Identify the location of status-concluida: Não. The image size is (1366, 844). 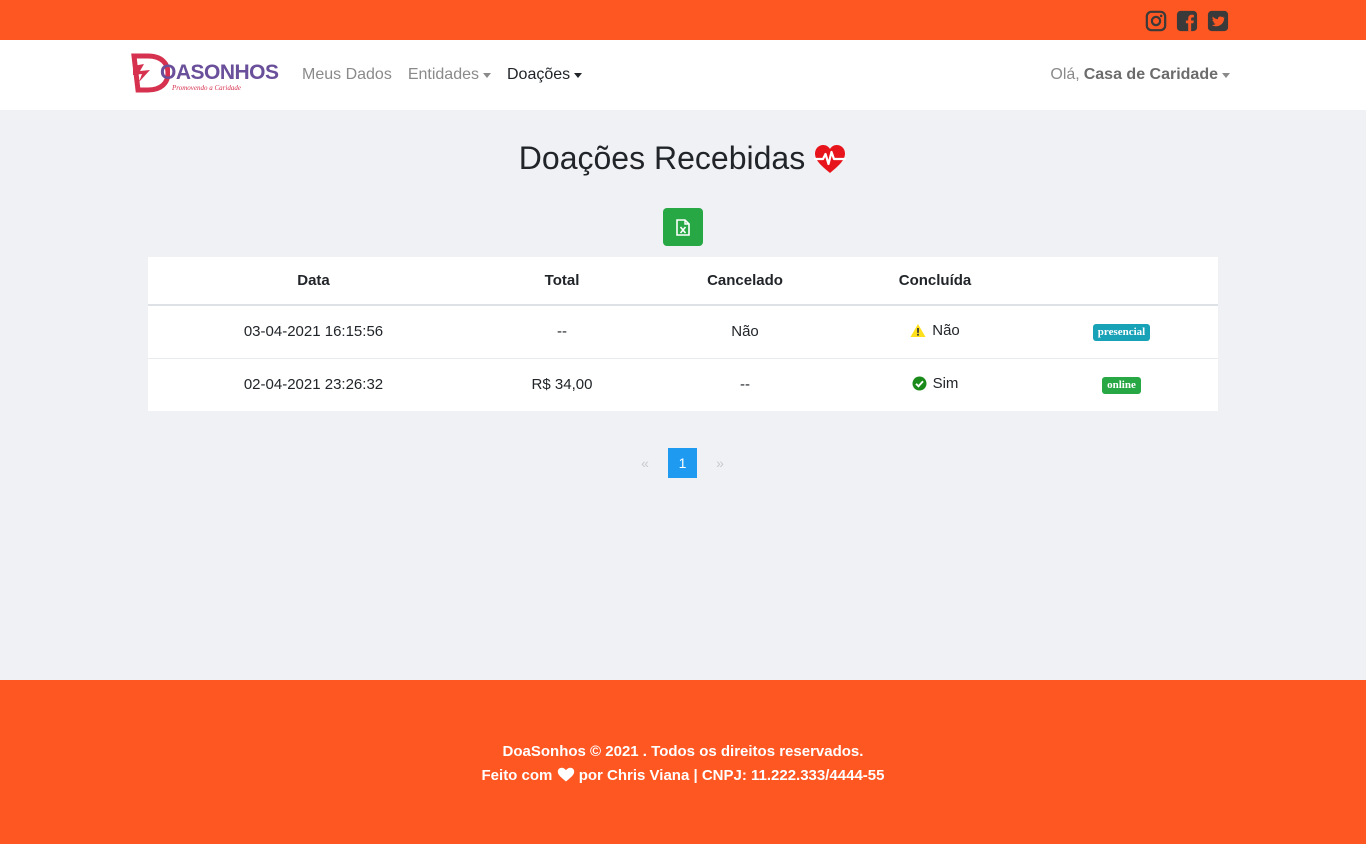
(935, 330).